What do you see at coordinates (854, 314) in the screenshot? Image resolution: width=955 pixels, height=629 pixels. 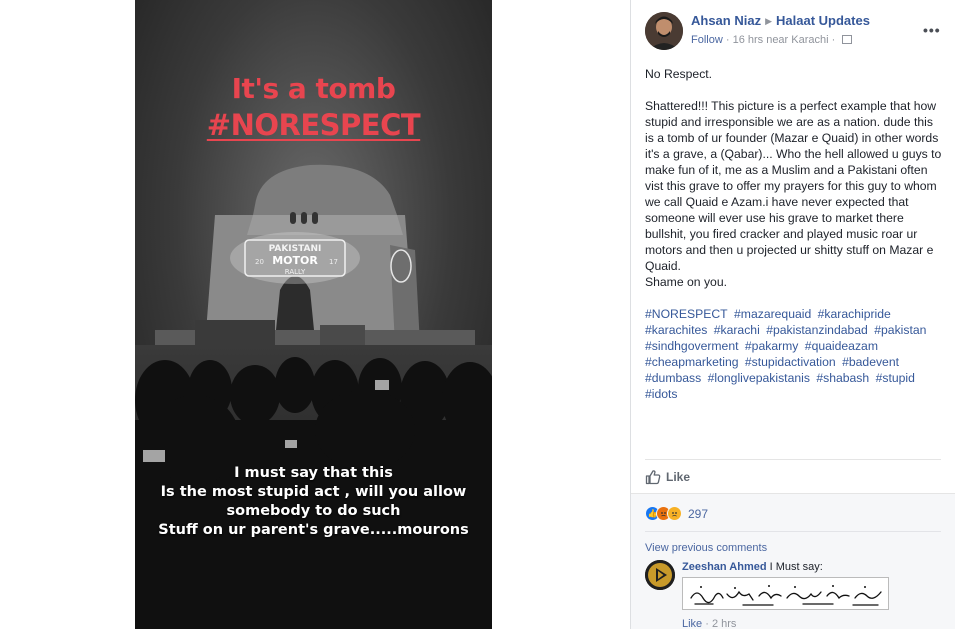 I see `hashtag-link: #karachipride` at bounding box center [854, 314].